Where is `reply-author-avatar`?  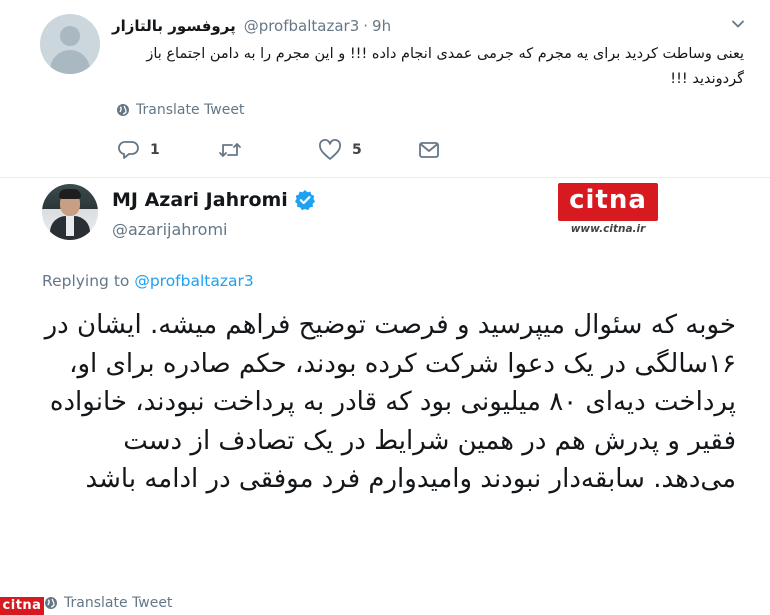 reply-author-avatar is located at coordinates (70, 44).